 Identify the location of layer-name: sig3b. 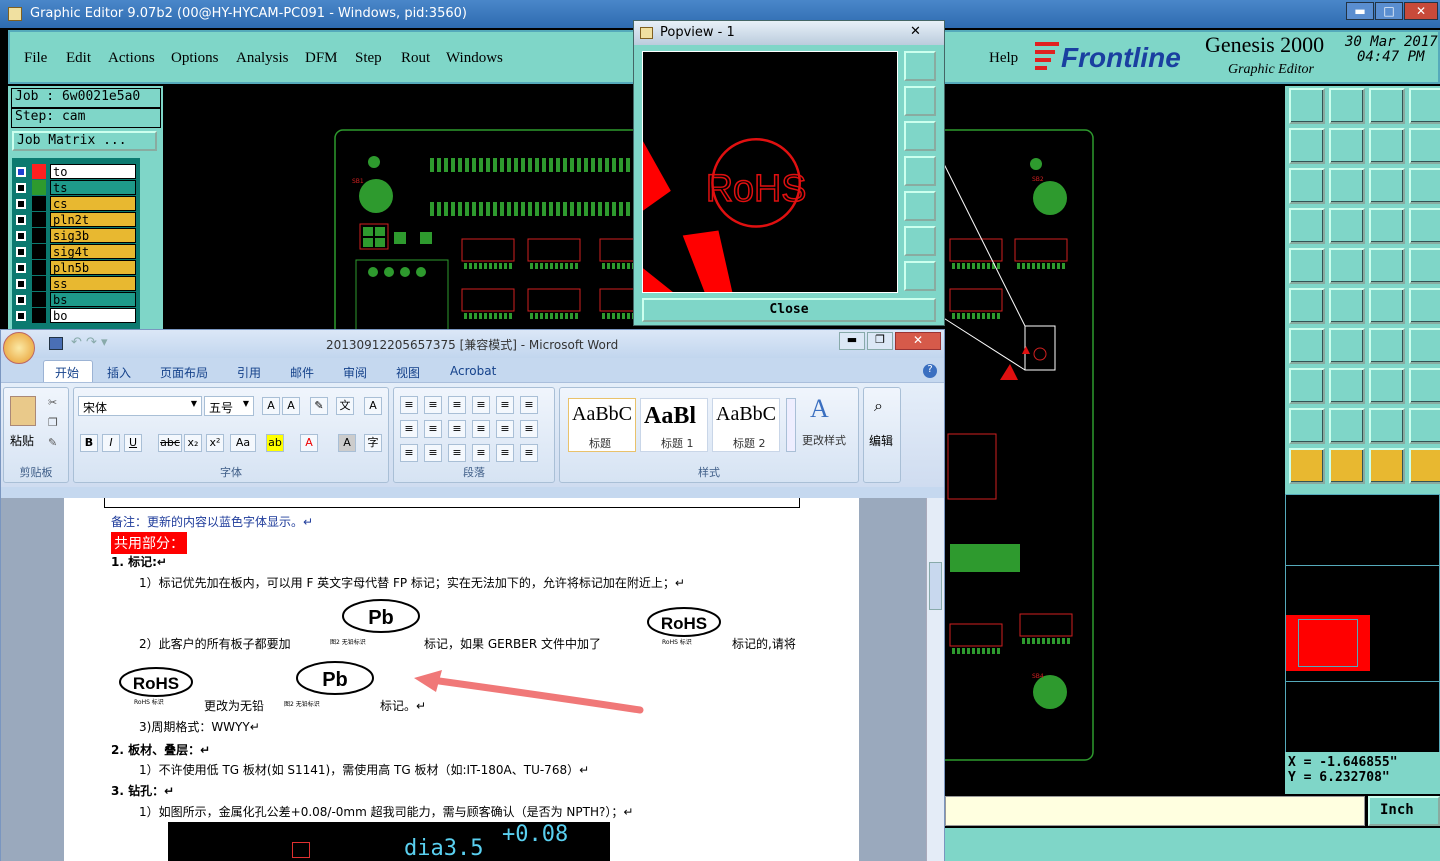
(93, 235).